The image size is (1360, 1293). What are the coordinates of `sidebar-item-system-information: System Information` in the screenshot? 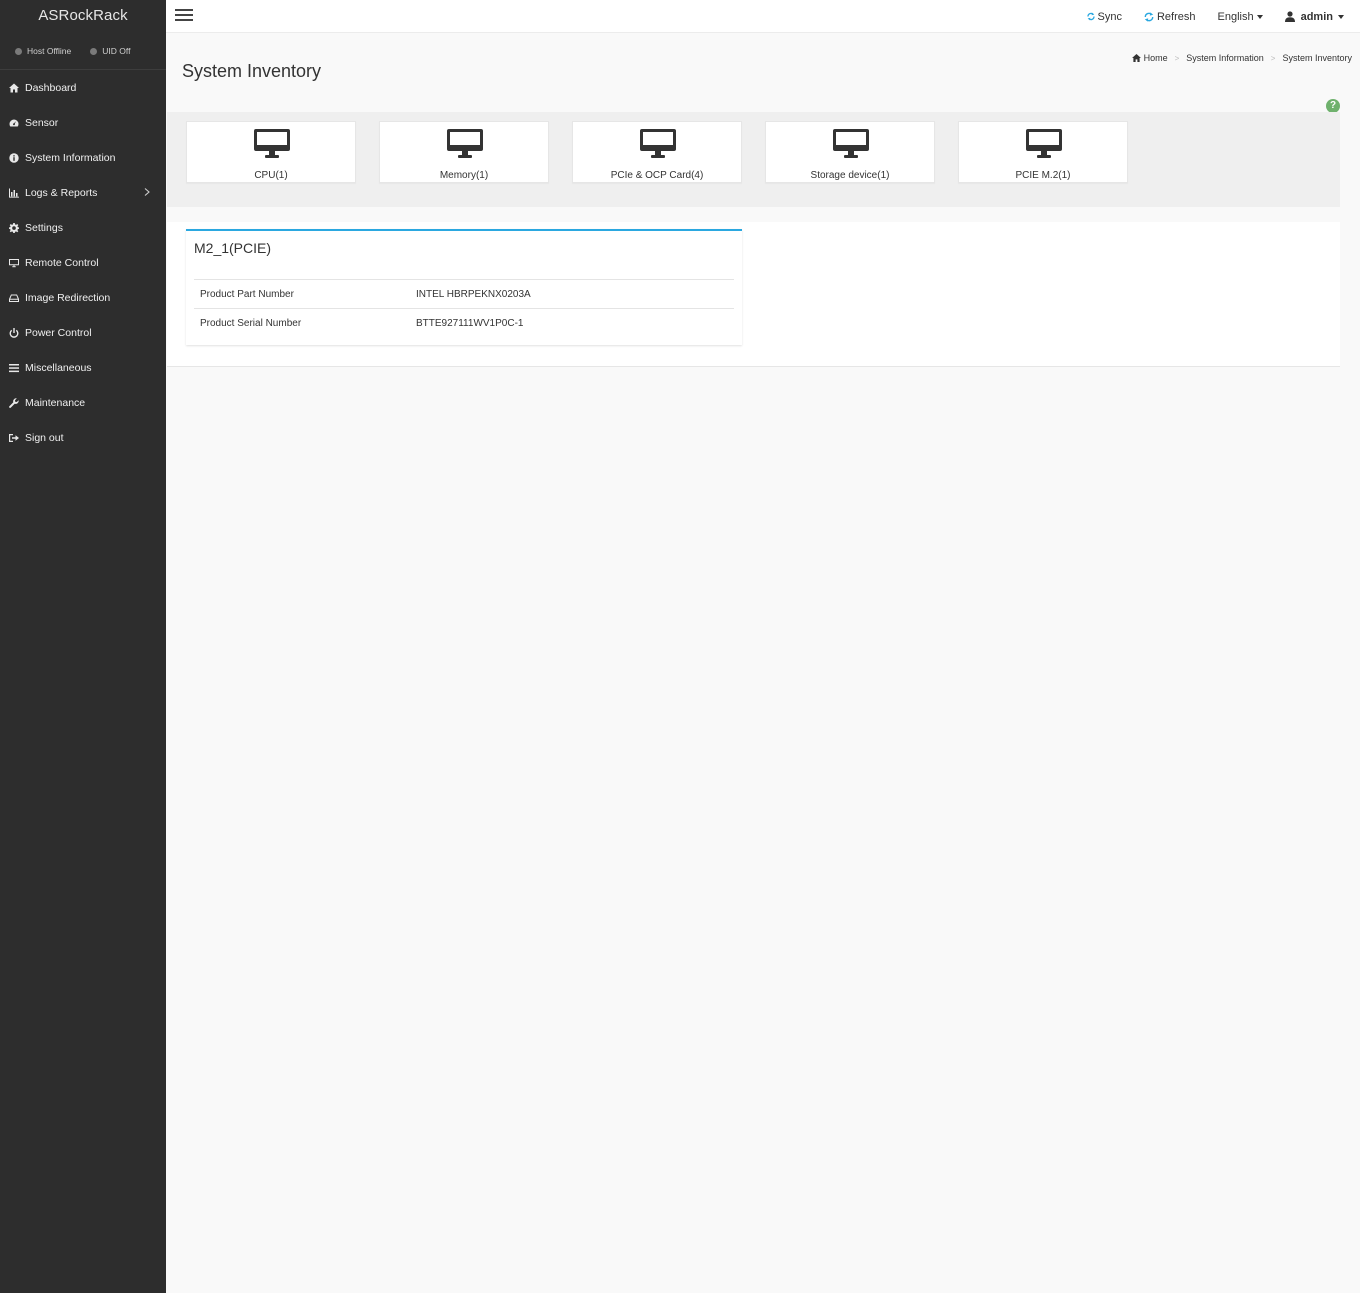 It's located at (83, 157).